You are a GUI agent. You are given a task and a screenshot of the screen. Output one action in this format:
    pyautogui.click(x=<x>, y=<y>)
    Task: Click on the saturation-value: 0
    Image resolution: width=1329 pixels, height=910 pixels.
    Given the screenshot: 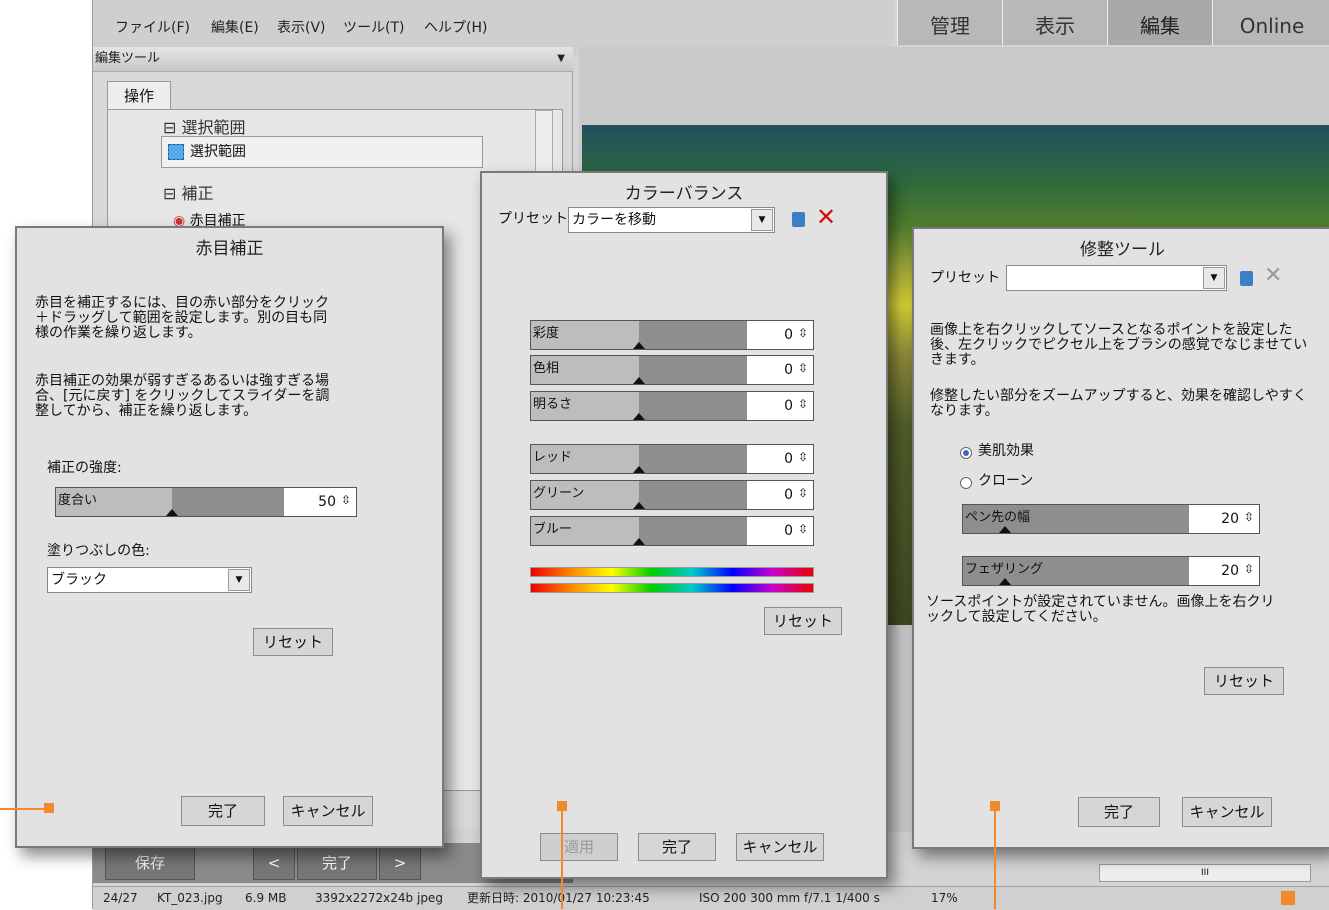 What is the action you would take?
    pyautogui.click(x=788, y=335)
    